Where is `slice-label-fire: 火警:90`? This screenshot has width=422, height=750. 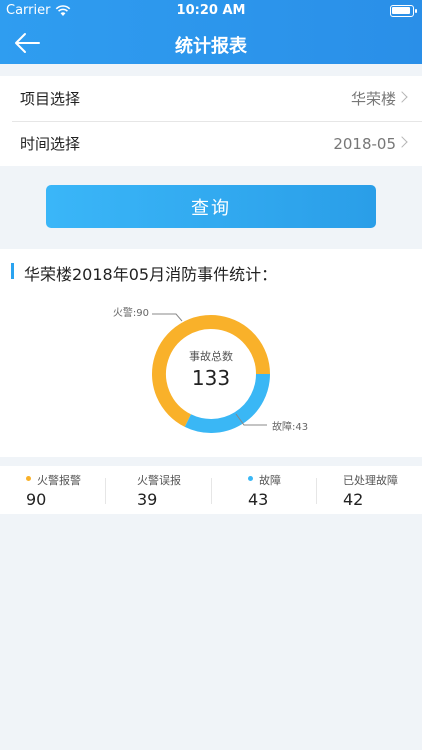 slice-label-fire: 火警:90 is located at coordinates (131, 312).